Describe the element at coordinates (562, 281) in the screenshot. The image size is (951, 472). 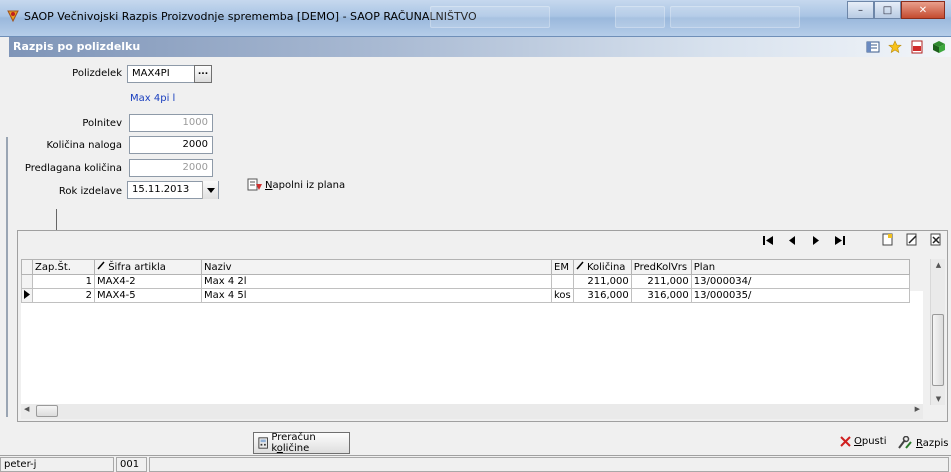
I see `cell-em` at that location.